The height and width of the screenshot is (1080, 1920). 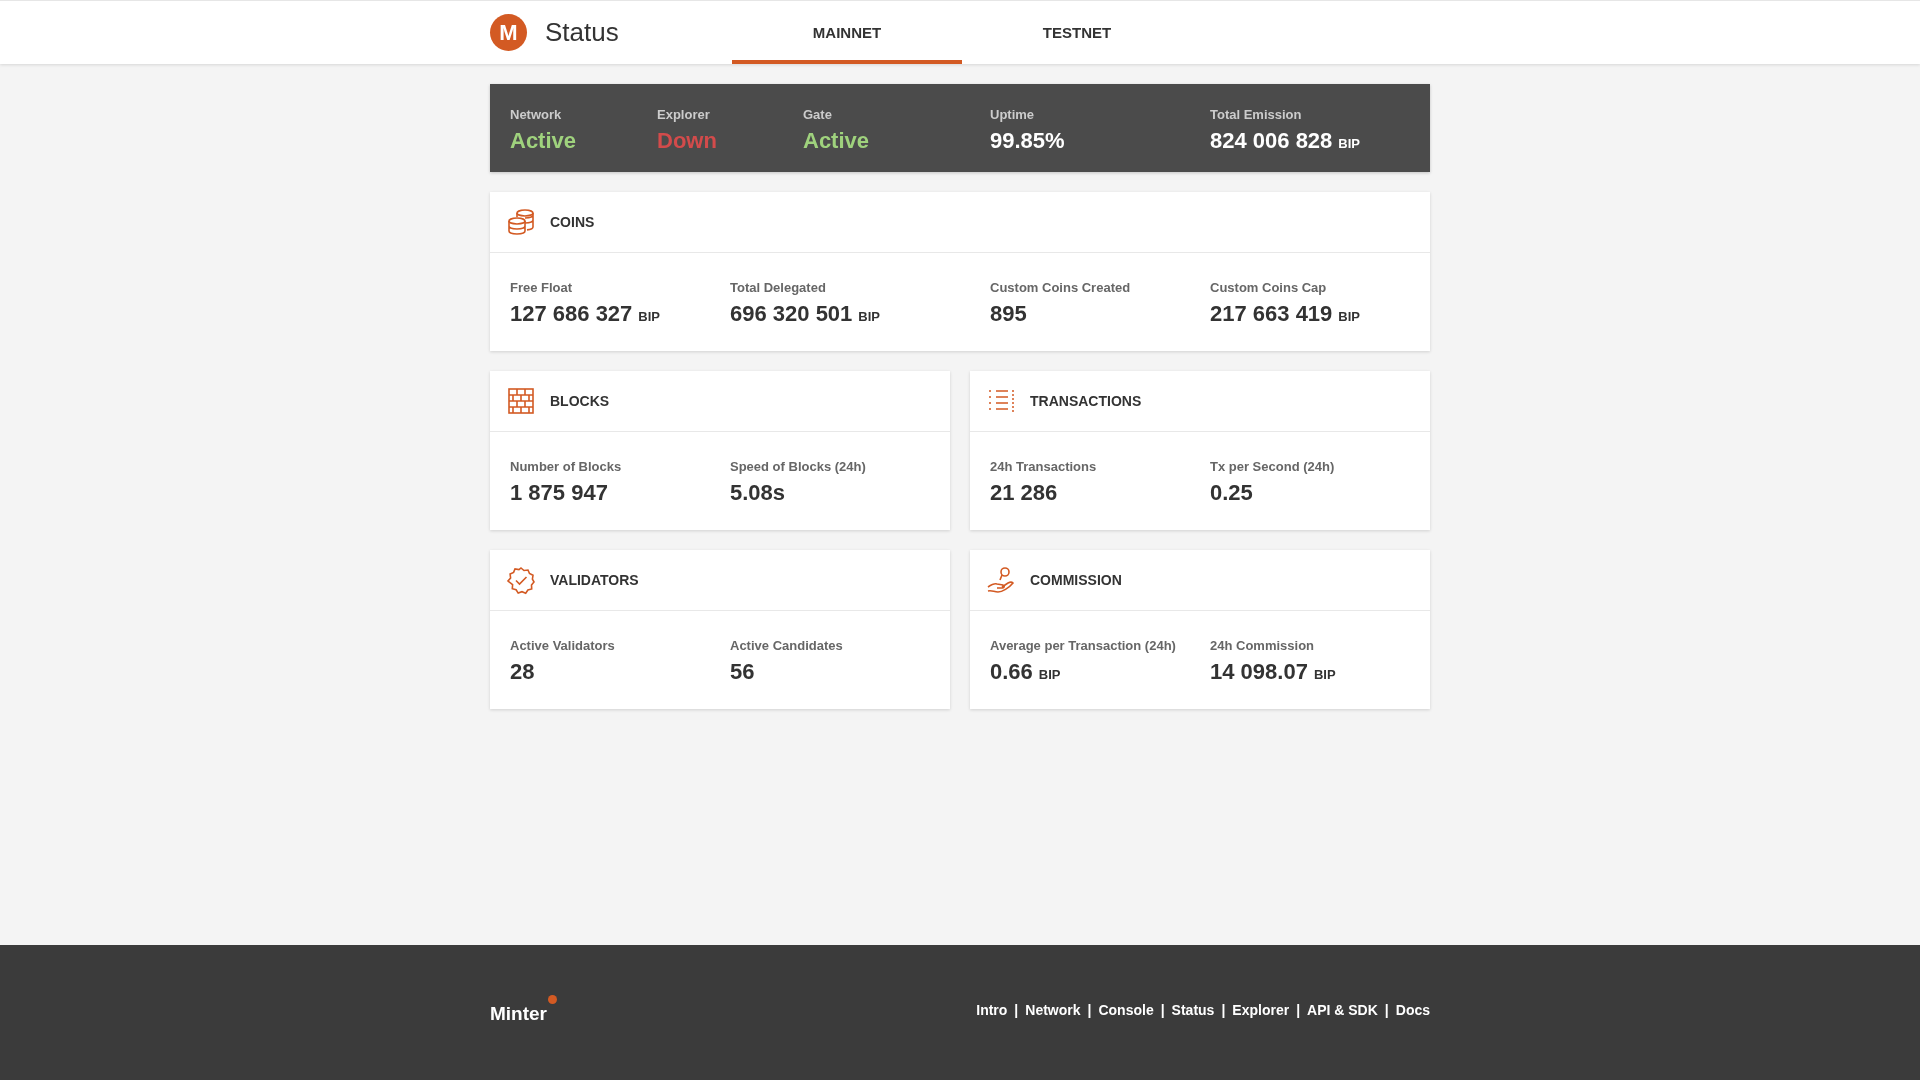 What do you see at coordinates (523, 672) in the screenshot?
I see `stat-value: 28` at bounding box center [523, 672].